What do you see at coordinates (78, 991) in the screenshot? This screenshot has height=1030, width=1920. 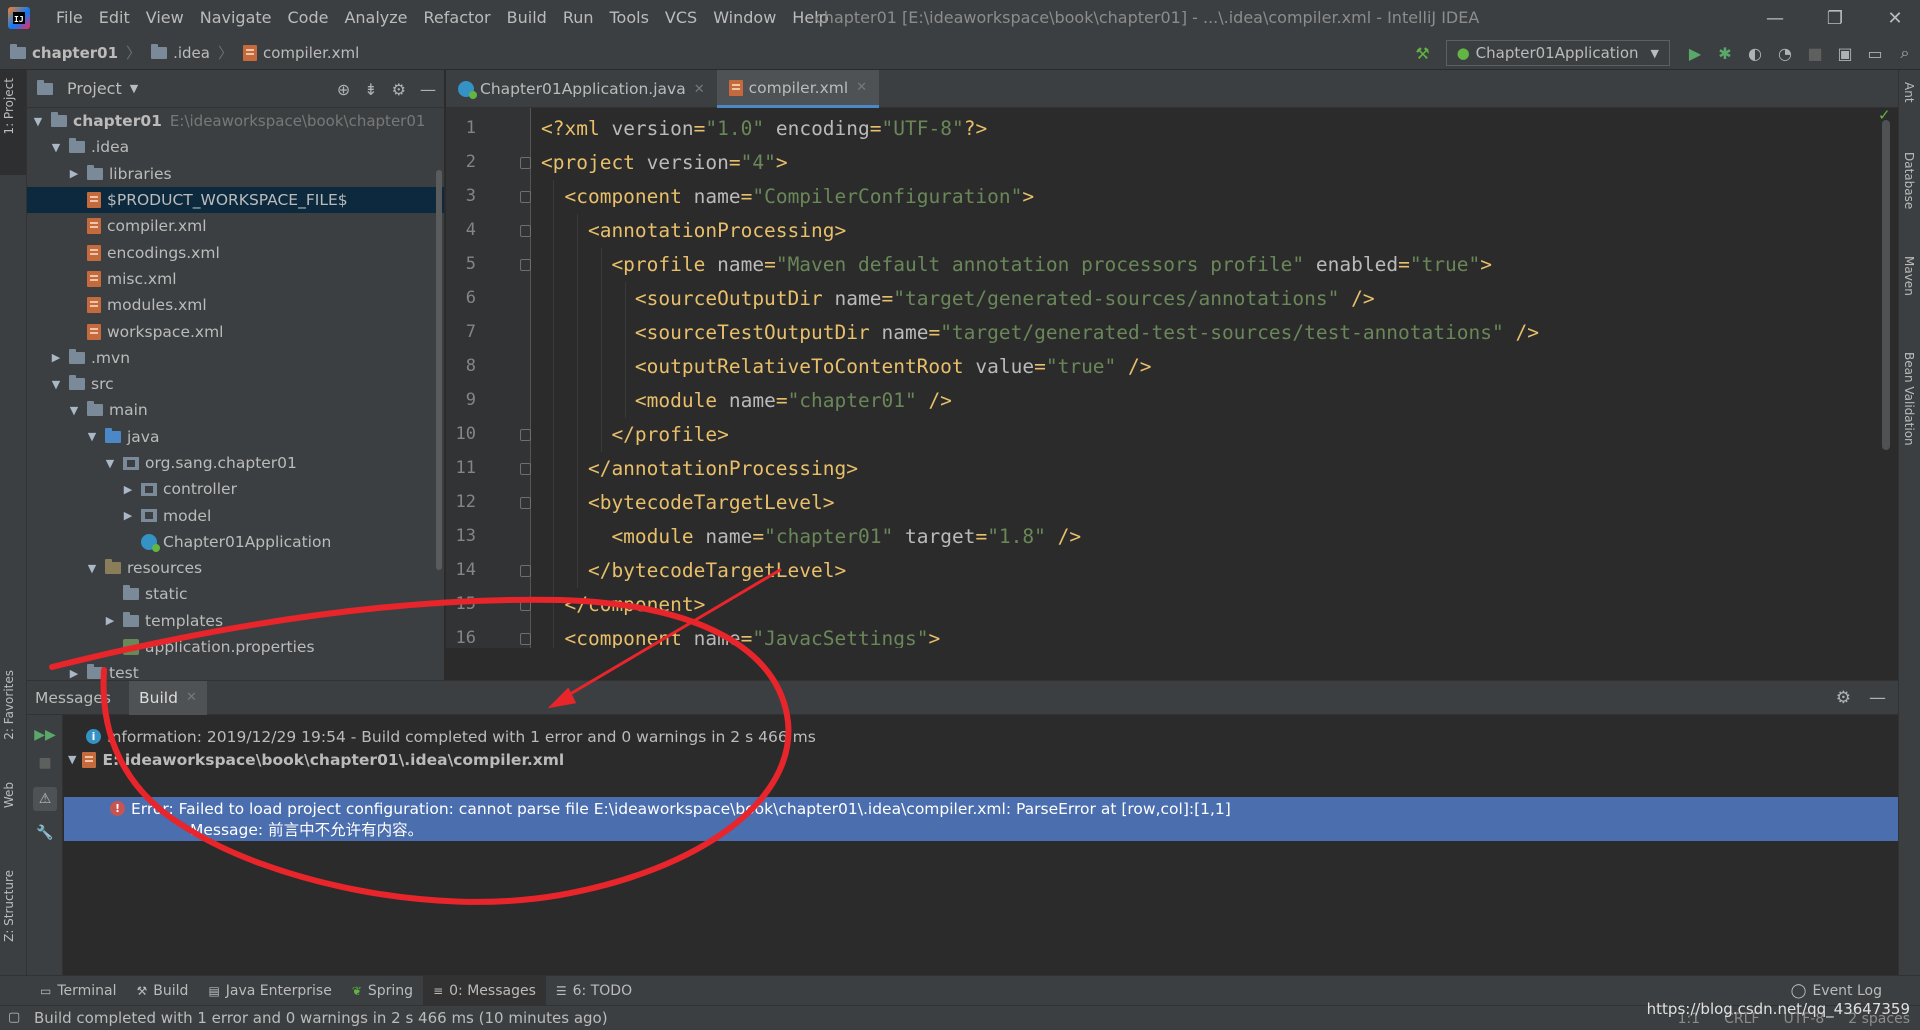 I see `terminal-tool-button: ▭ Terminal` at bounding box center [78, 991].